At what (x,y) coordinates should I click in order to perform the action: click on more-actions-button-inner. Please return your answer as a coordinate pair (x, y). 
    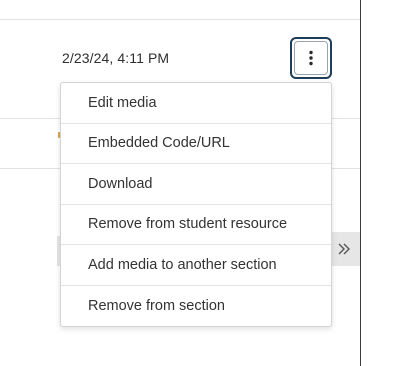
    Looking at the image, I should click on (311, 58).